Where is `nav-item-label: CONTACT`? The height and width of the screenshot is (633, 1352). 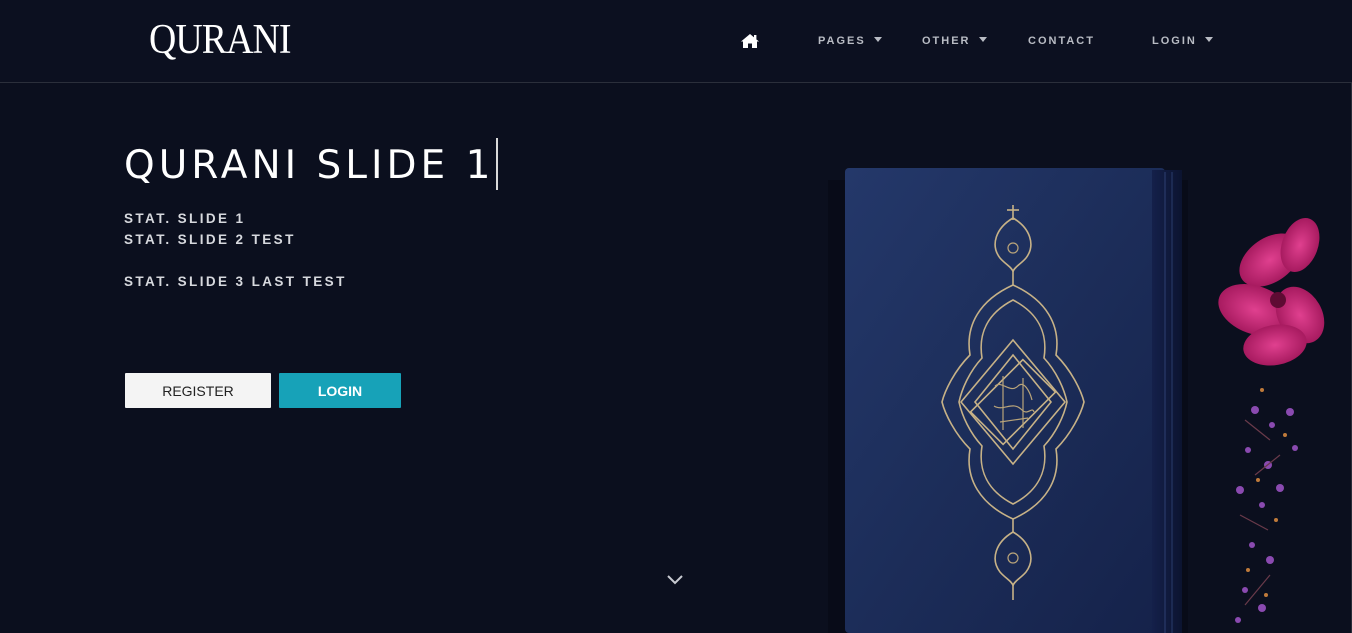
nav-item-label: CONTACT is located at coordinates (1061, 41).